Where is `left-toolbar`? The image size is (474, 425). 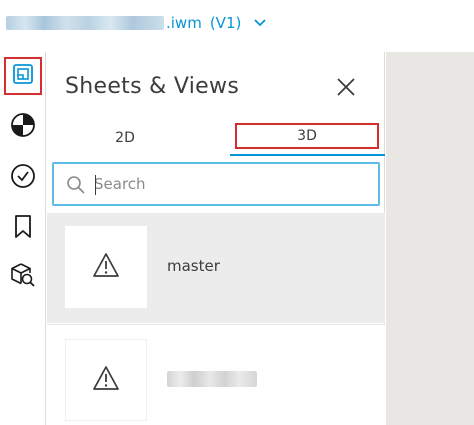
left-toolbar is located at coordinates (23, 238).